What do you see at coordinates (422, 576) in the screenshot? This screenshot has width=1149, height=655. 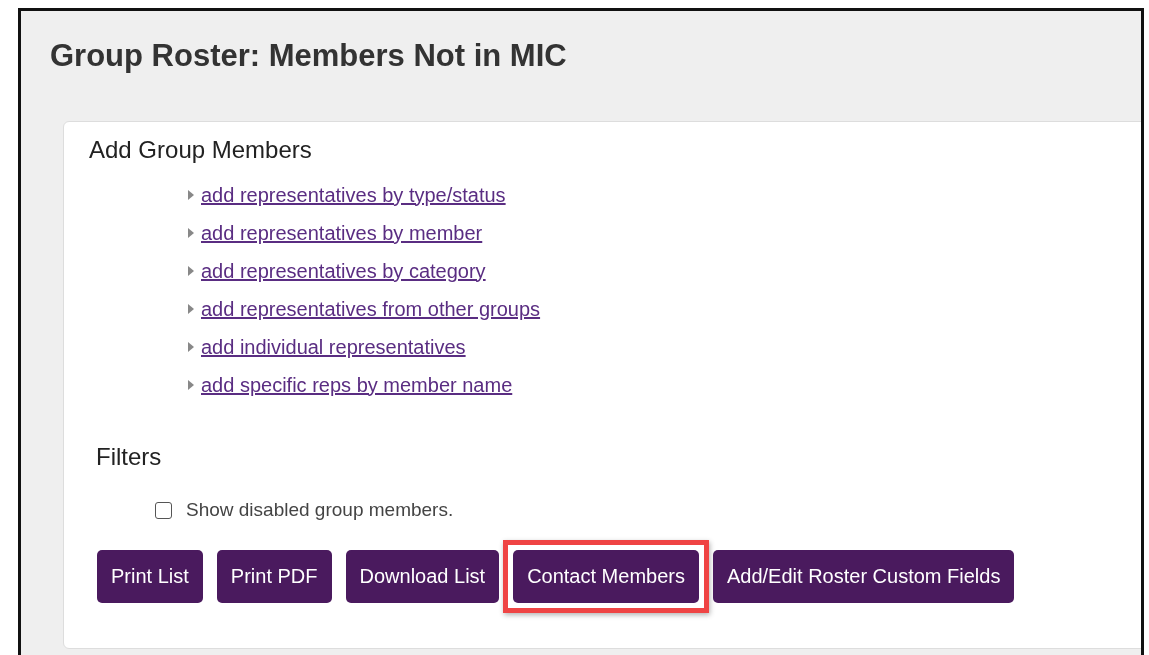 I see `action-button: Download List` at bounding box center [422, 576].